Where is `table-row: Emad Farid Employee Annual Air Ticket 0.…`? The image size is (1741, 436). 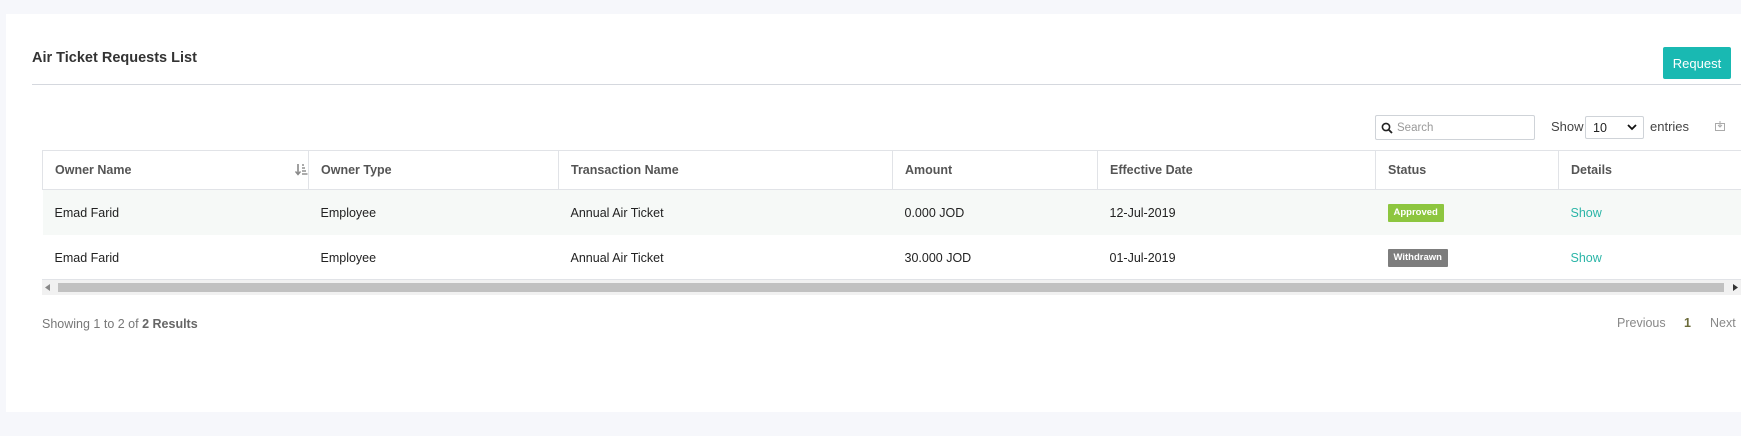 table-row: Emad Farid Employee Annual Air Ticket 0.… is located at coordinates (891, 212).